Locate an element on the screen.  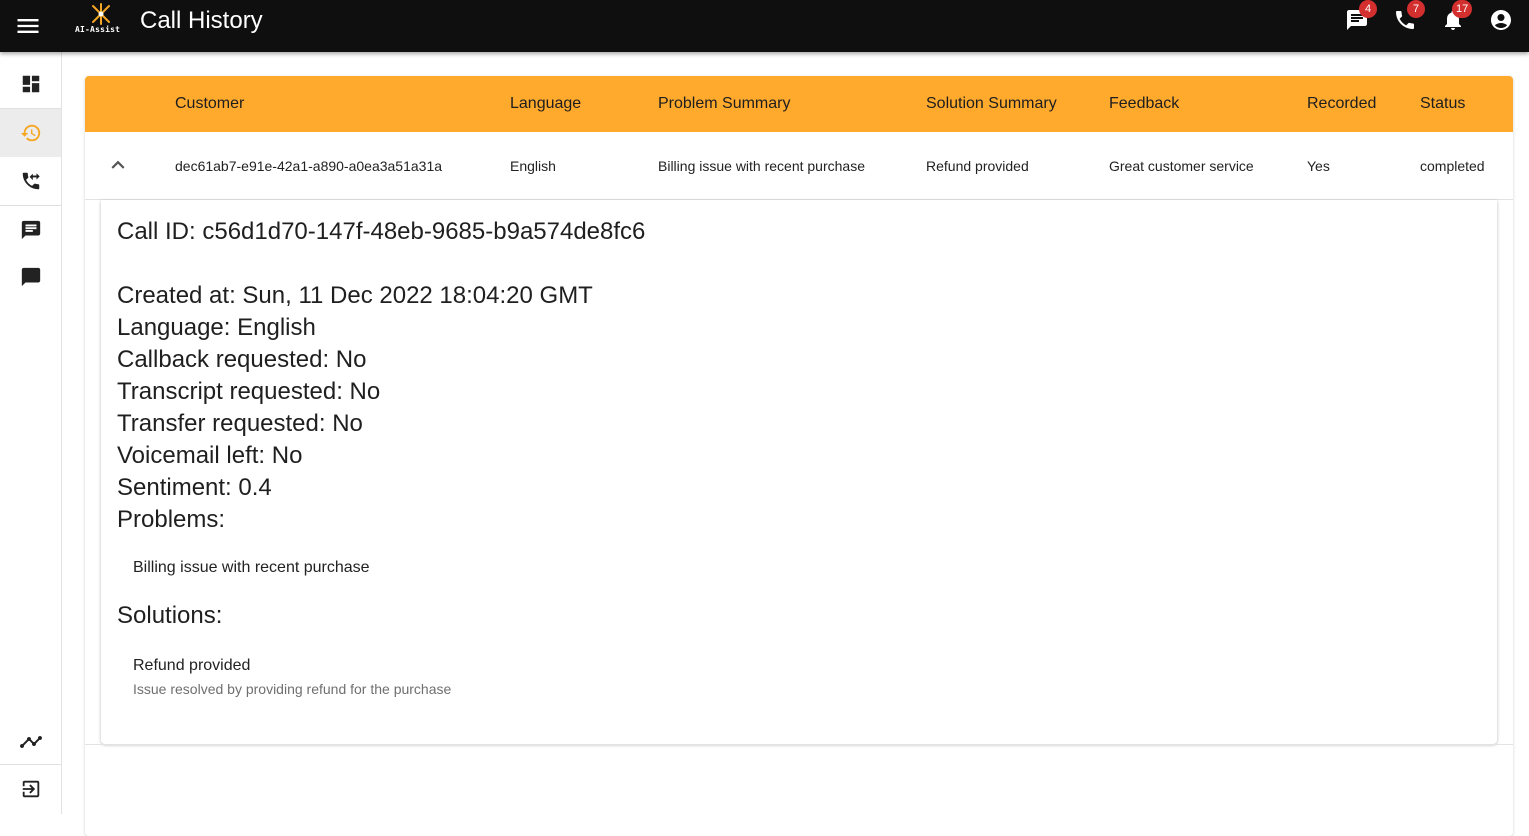
bell-icon: 17 is located at coordinates (1455, 17).